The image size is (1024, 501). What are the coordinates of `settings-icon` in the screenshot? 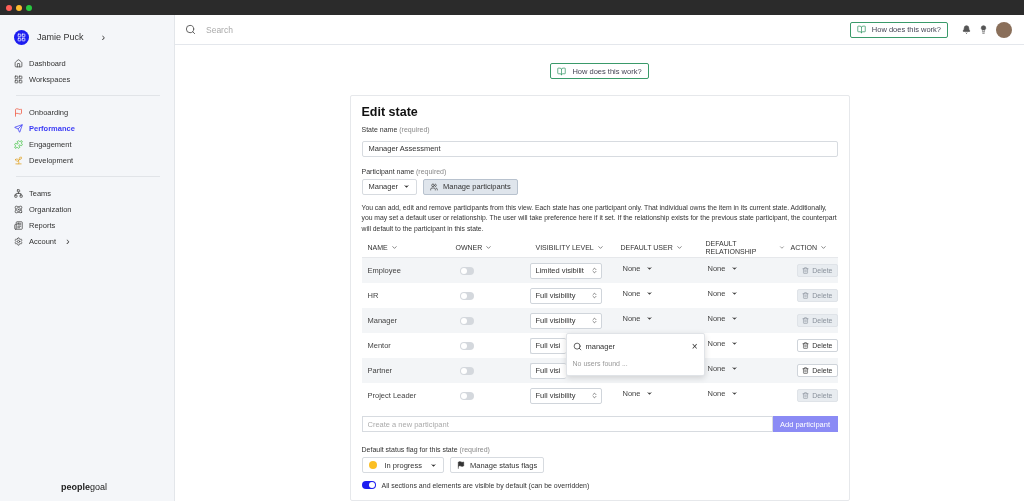 It's located at (18, 241).